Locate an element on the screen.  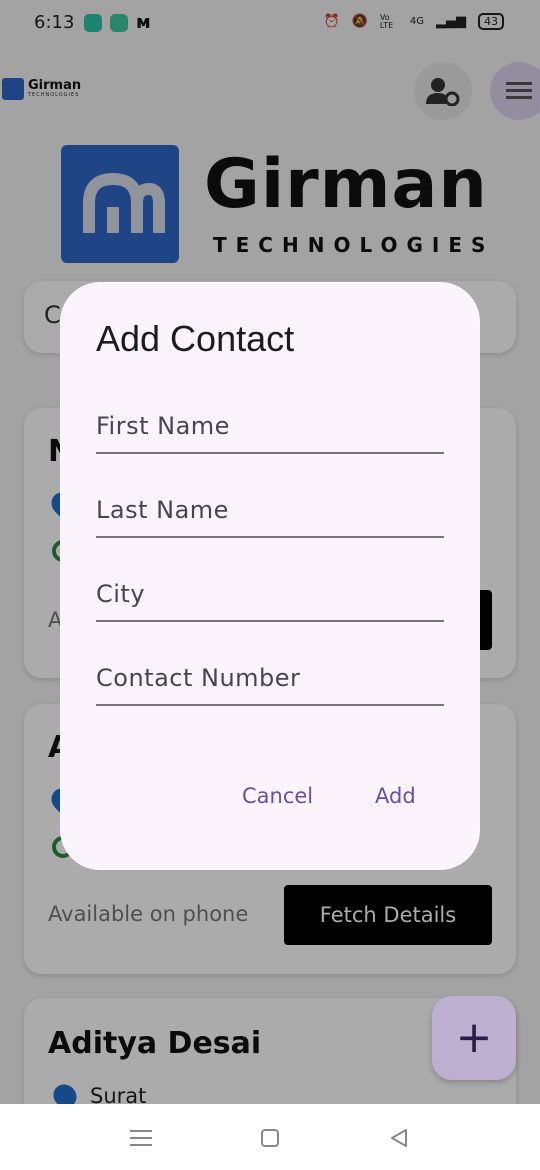
last-name-field is located at coordinates (270, 517).